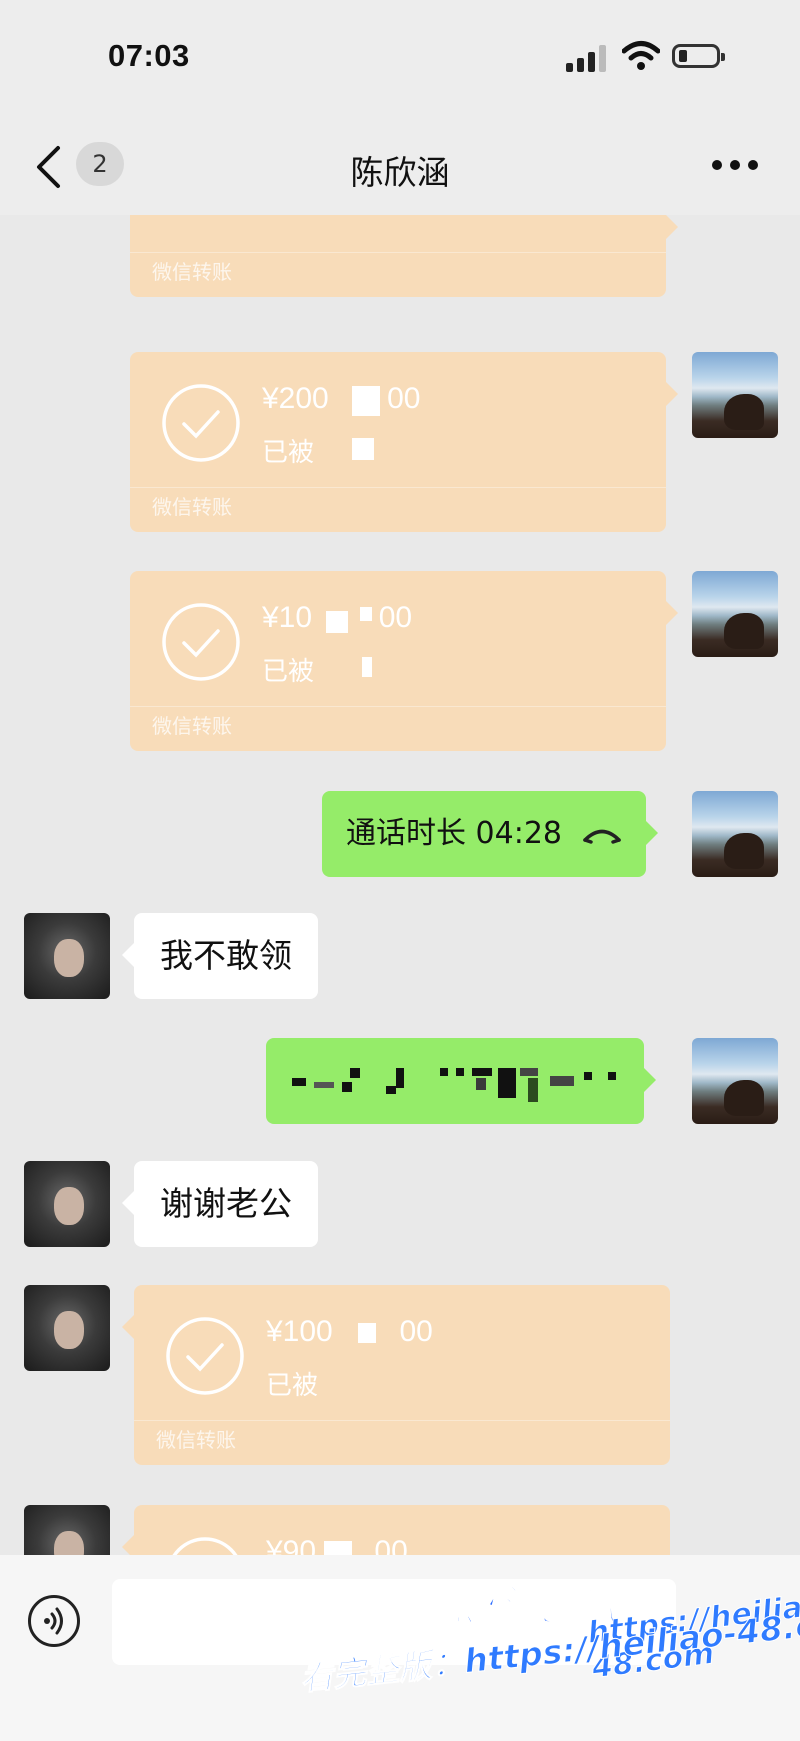  What do you see at coordinates (735, 166) in the screenshot?
I see `more-options-icon` at bounding box center [735, 166].